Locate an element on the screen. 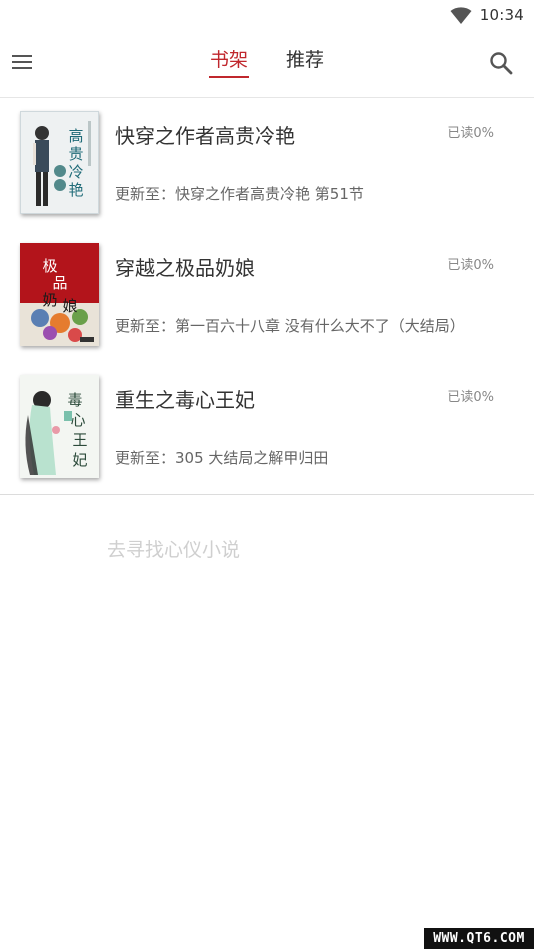  svg-text: 妃 is located at coordinates (79, 460).